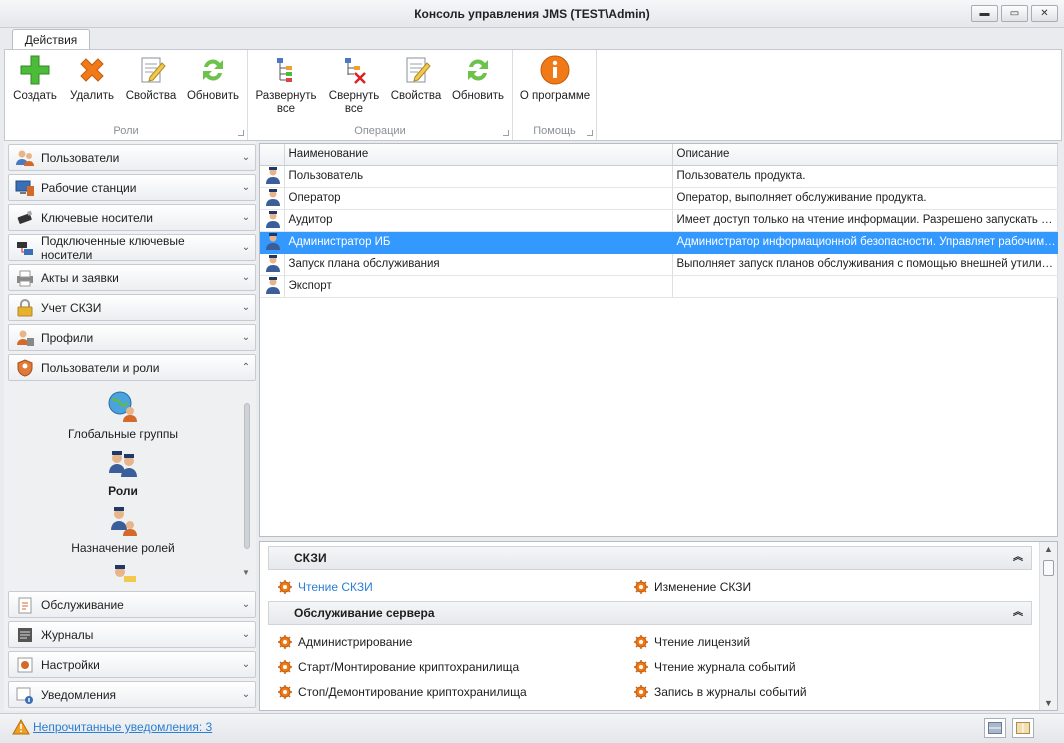  I want to click on permissions-scrollbar: ▲ ▼, so click(1048, 626).